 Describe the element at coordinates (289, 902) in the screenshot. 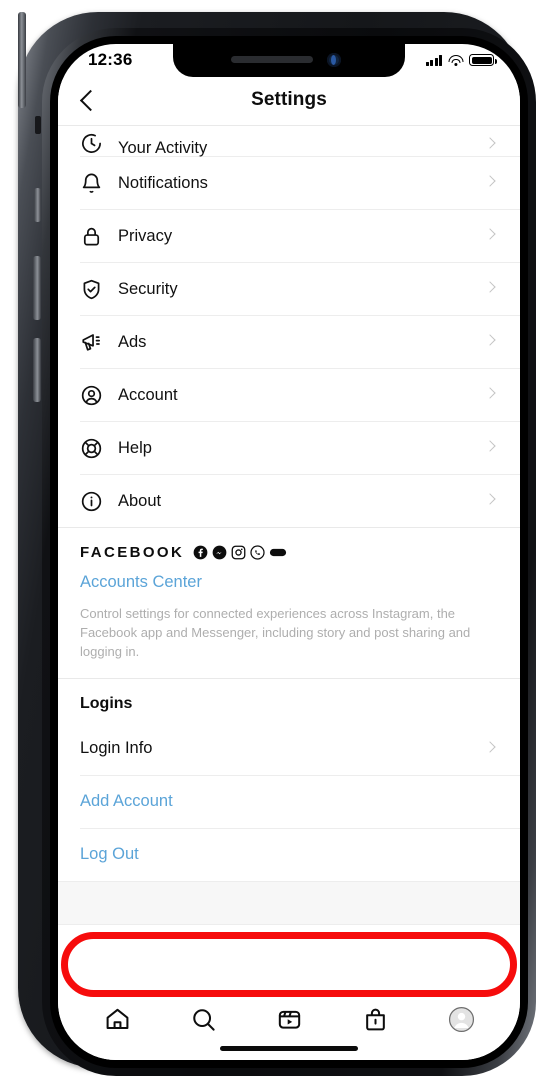

I see `content-bottom-filler` at that location.